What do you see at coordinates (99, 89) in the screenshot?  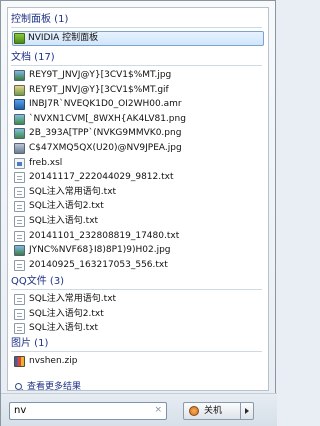 I see `result-label: REY9T_JNVJ@Y}[3CV1$%MT.gif` at bounding box center [99, 89].